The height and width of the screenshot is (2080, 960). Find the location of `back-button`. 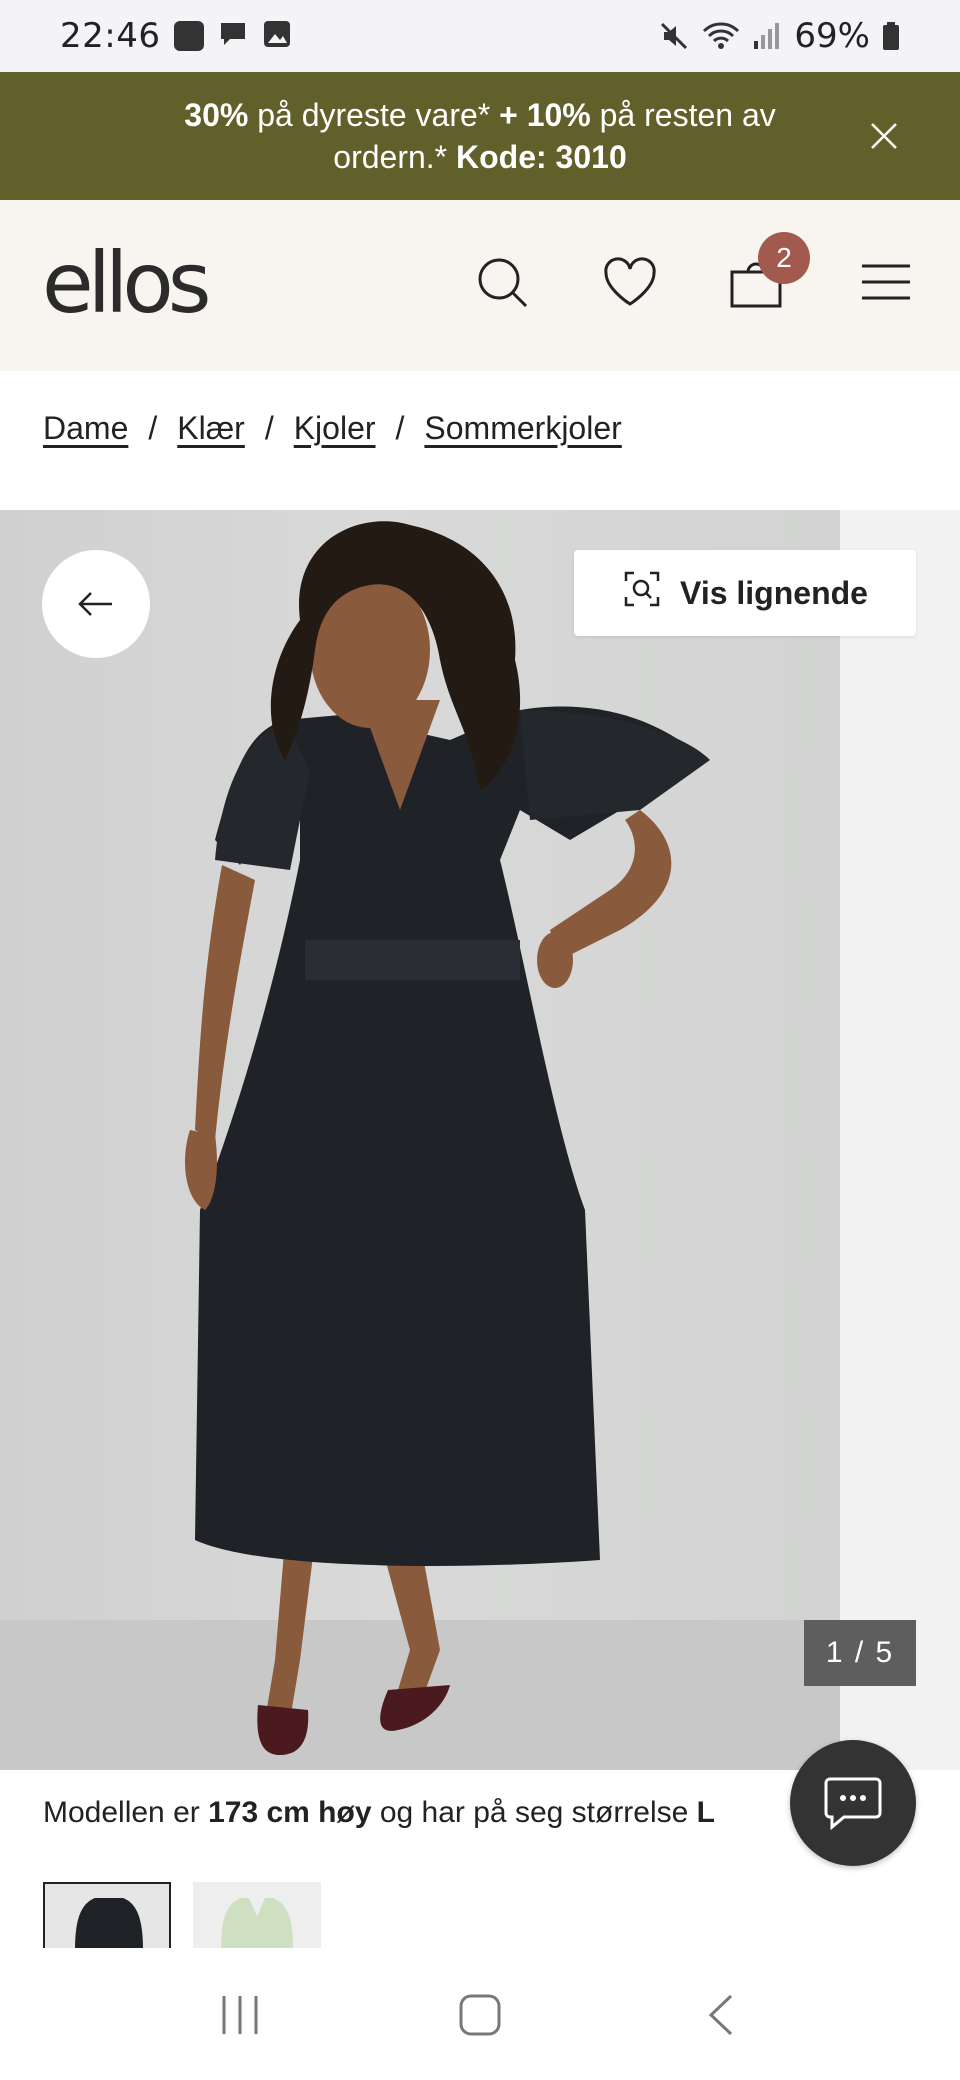

back-button is located at coordinates (96, 604).